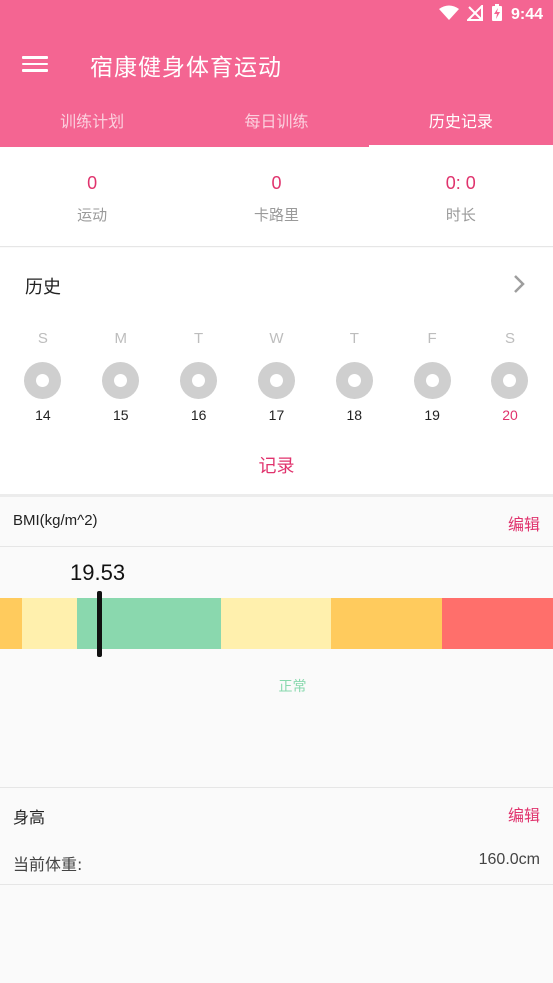 The height and width of the screenshot is (983, 553). What do you see at coordinates (43, 415) in the screenshot?
I see `day-date: 14` at bounding box center [43, 415].